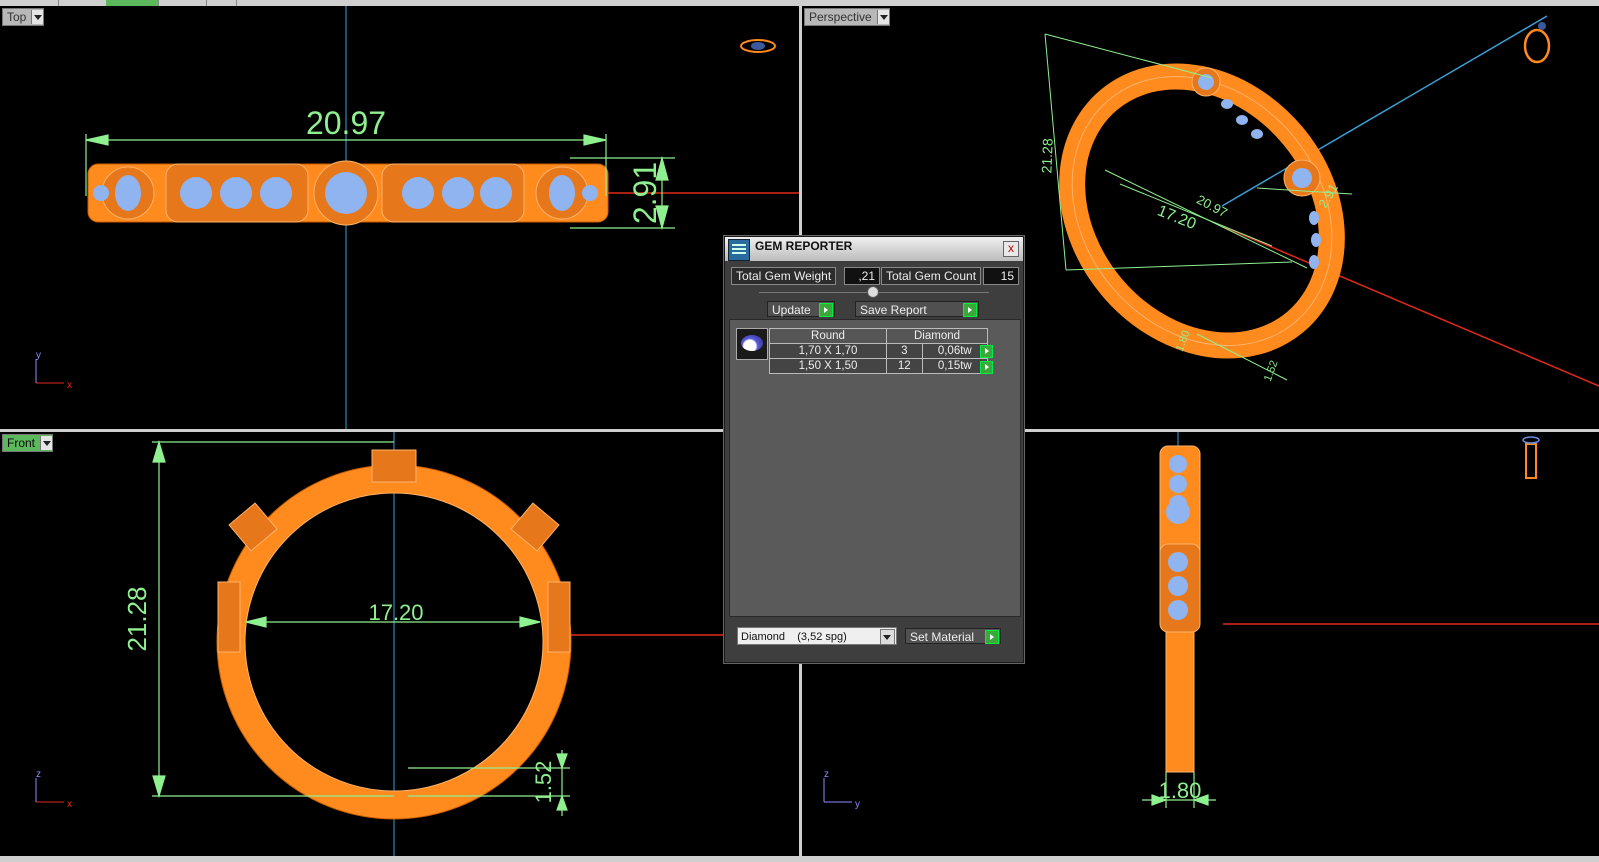 The image size is (1599, 862). I want to click on close-icon: x, so click(1011, 249).